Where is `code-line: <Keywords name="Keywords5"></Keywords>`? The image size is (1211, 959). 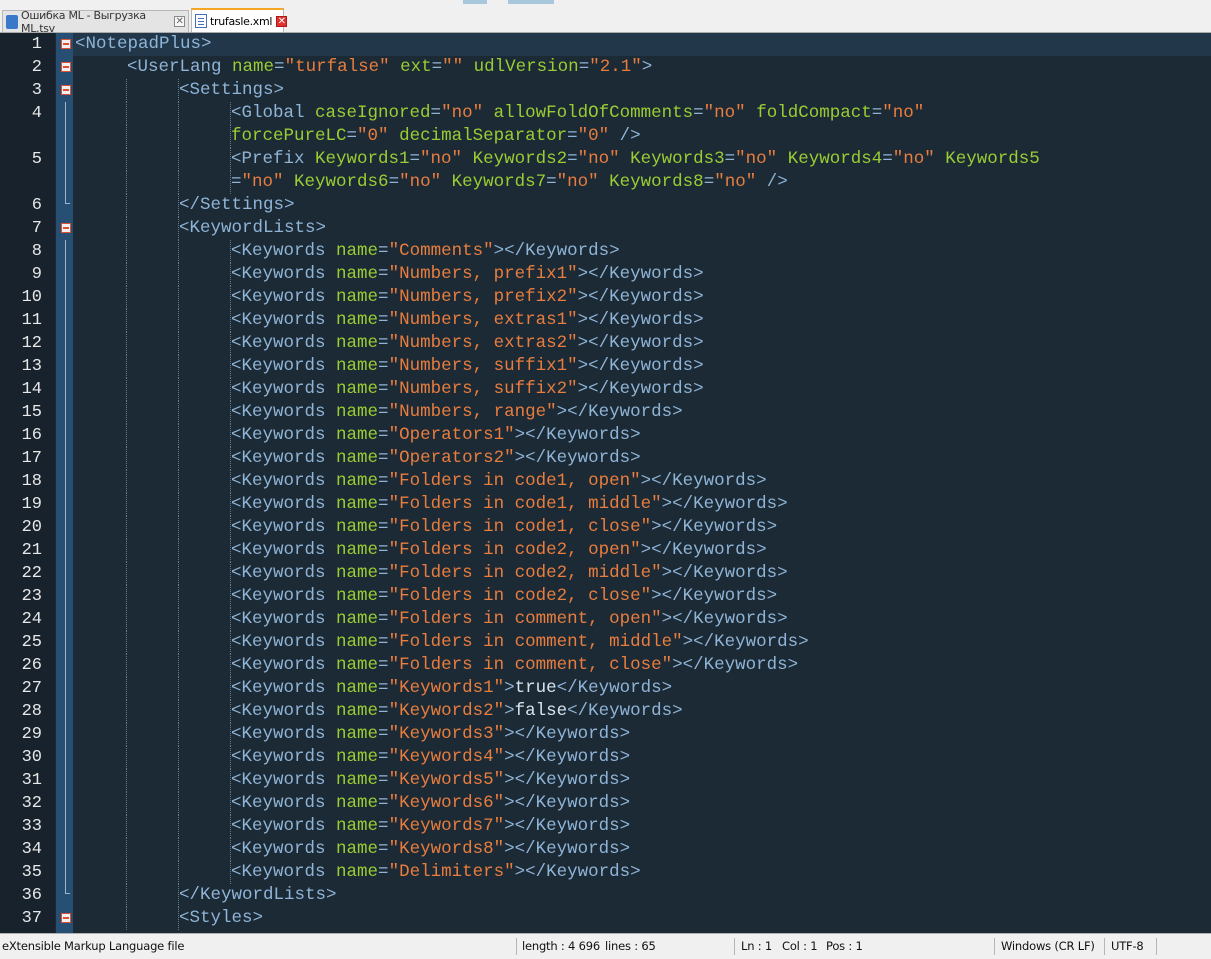 code-line: <Keywords name="Keywords5"></Keywords> is located at coordinates (430, 780).